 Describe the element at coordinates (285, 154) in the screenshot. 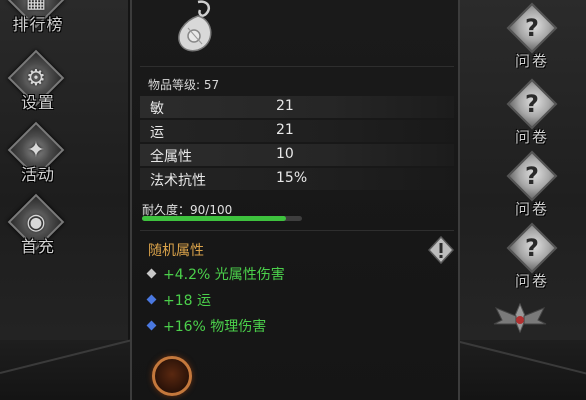

I see `stat-value: 10` at that location.